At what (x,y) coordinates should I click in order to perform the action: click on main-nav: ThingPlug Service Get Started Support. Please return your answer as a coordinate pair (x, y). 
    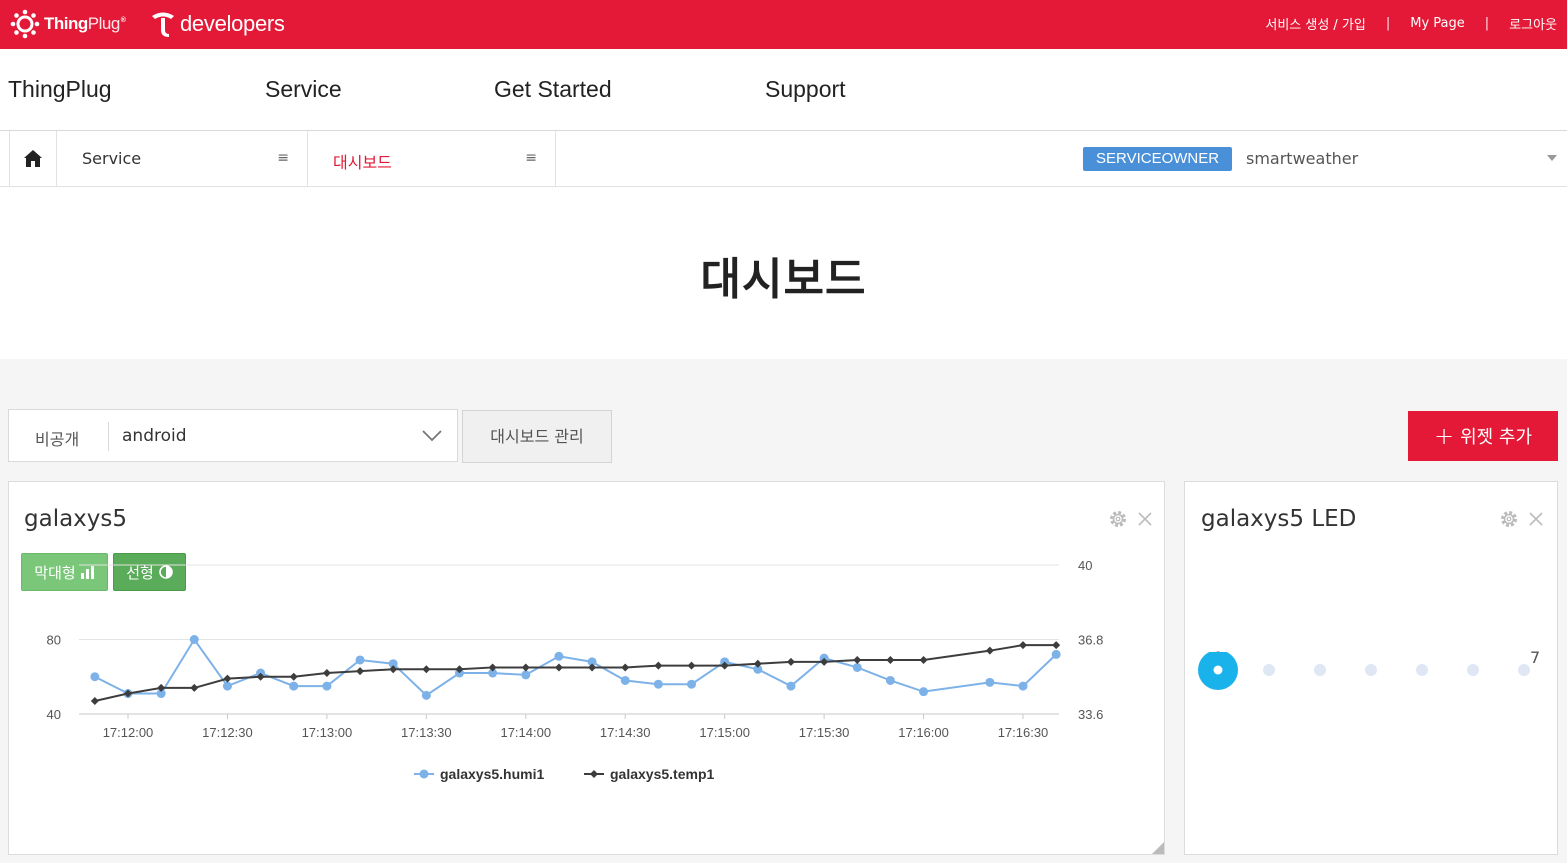
    Looking at the image, I should click on (783, 90).